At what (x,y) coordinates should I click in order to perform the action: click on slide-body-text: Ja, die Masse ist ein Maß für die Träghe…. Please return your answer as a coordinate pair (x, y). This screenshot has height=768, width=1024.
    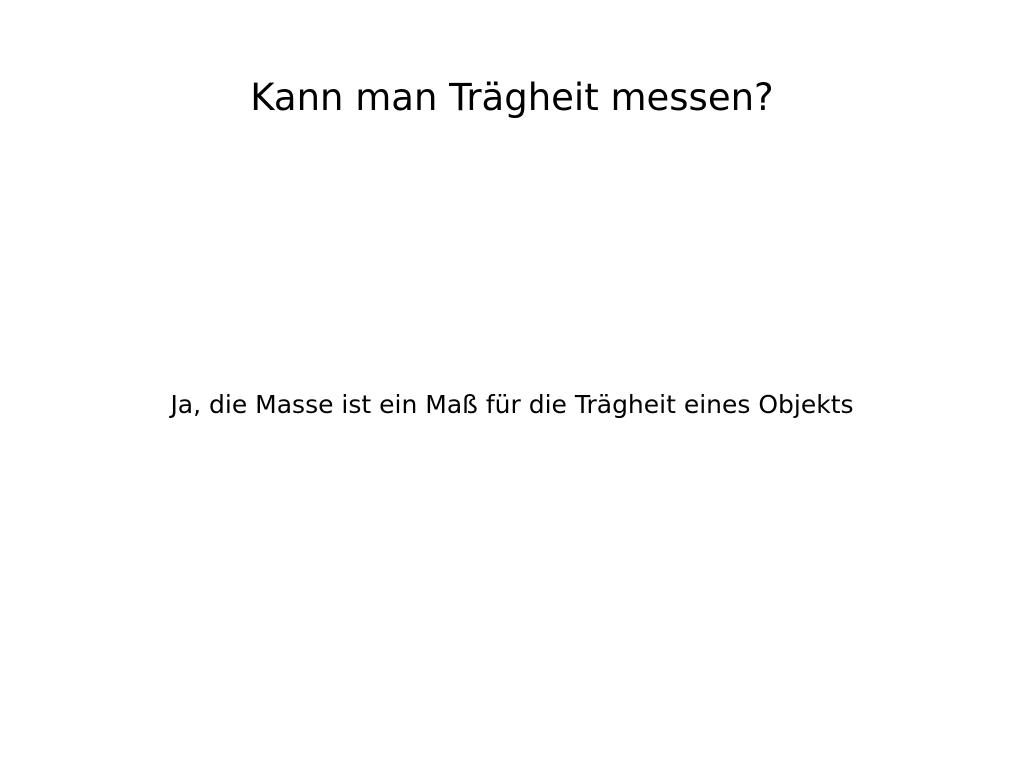
    Looking at the image, I should click on (512, 404).